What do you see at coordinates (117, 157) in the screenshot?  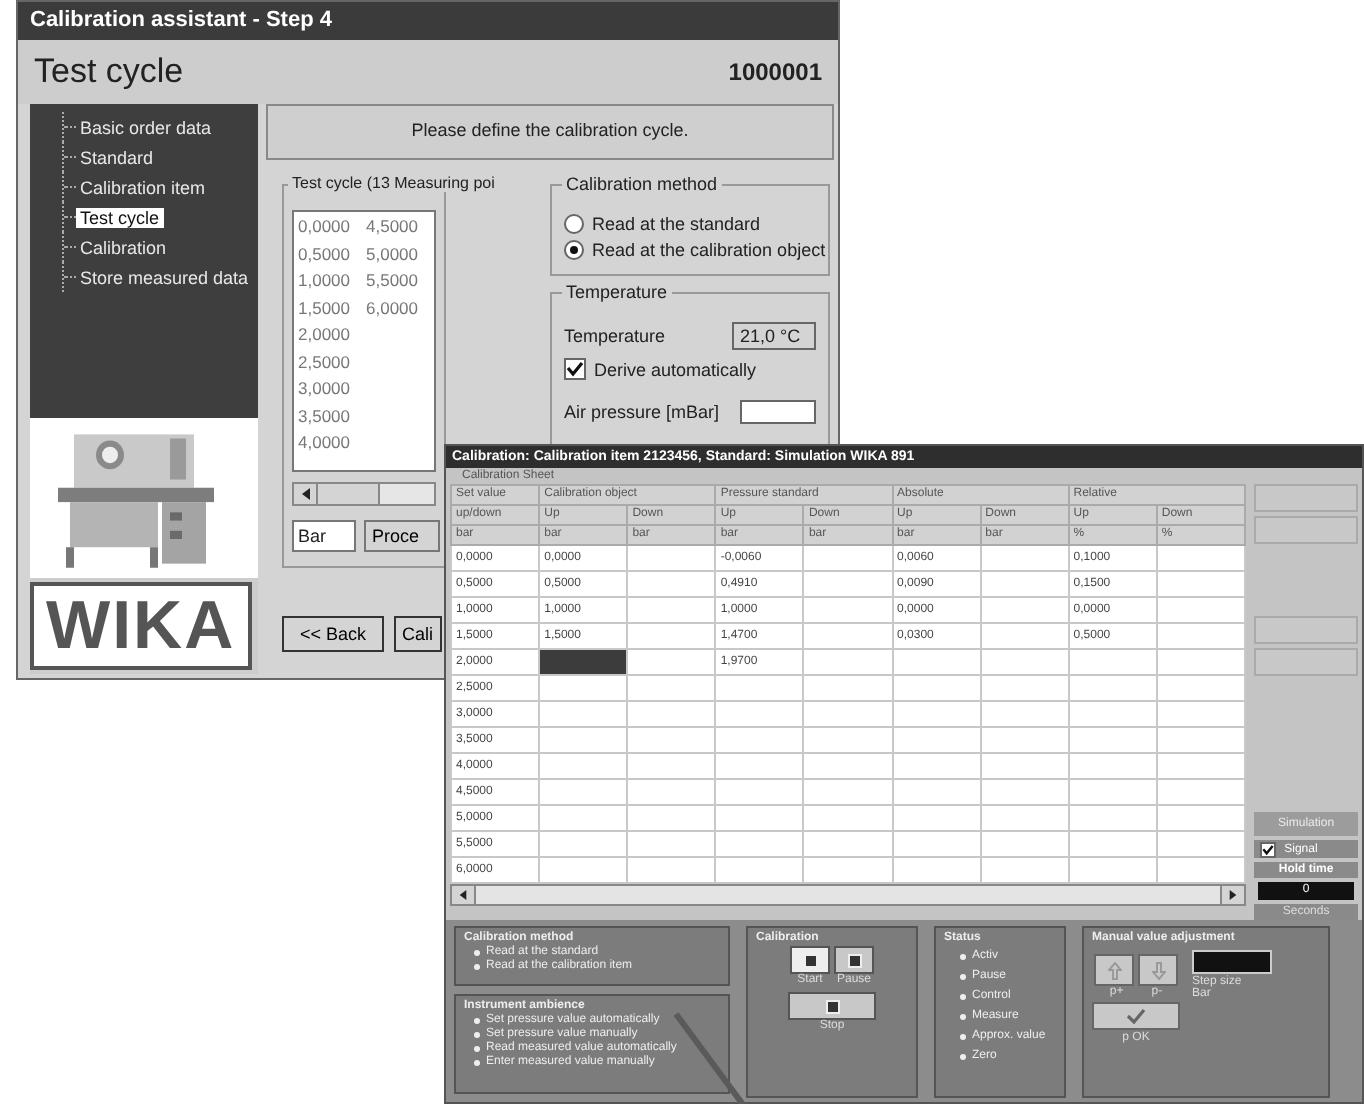 I see `tree-item: Standard` at bounding box center [117, 157].